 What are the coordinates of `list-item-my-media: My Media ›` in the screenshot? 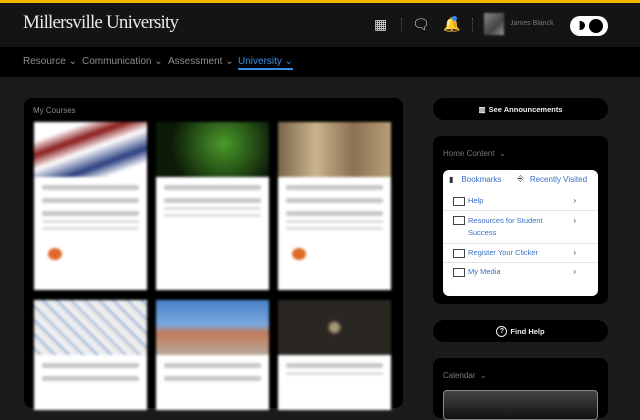 It's located at (520, 272).